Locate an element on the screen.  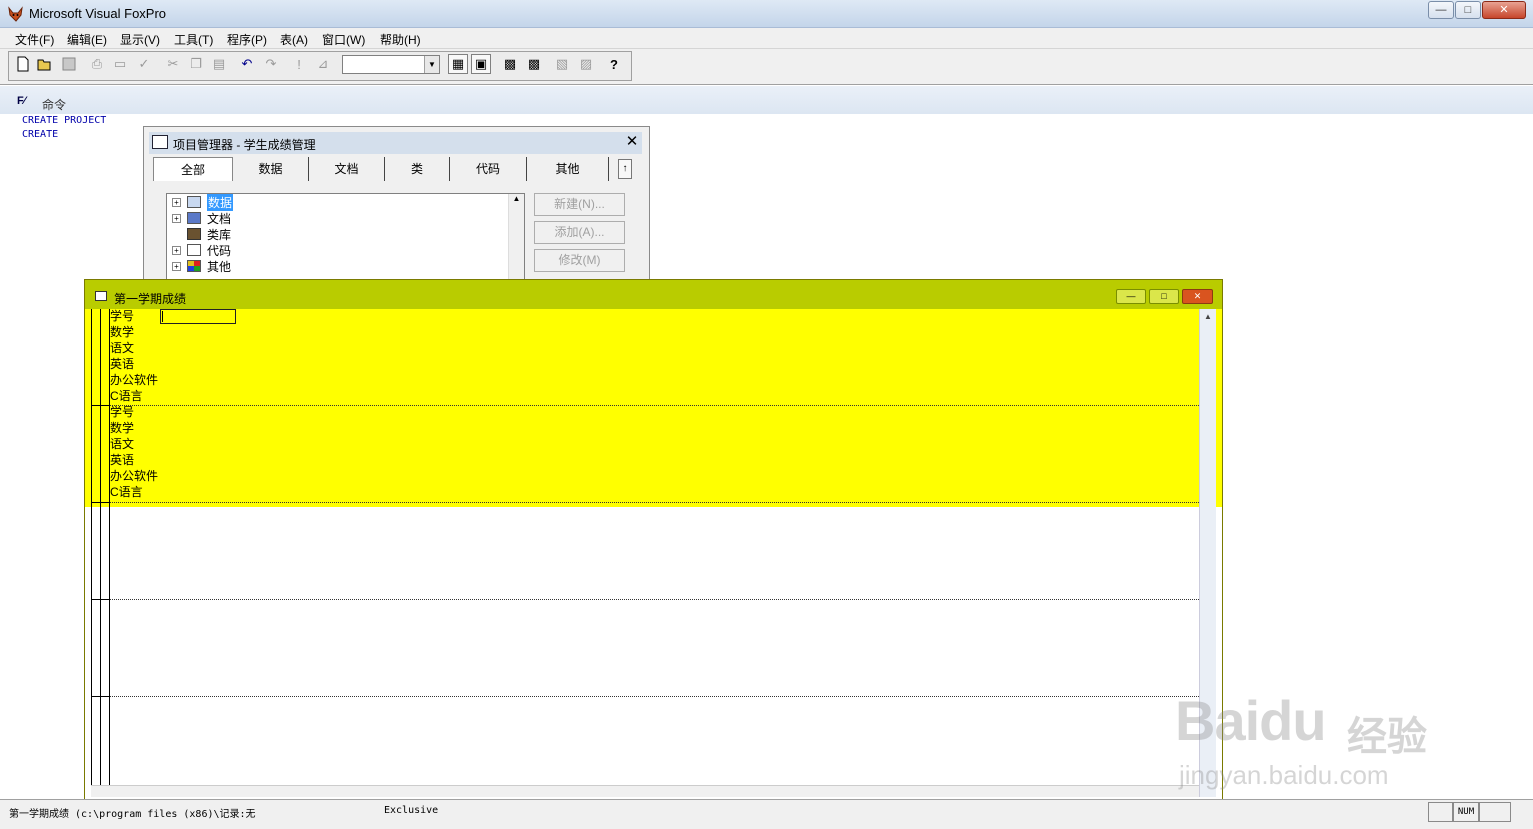
cut-icon: ✂ is located at coordinates (173, 64).